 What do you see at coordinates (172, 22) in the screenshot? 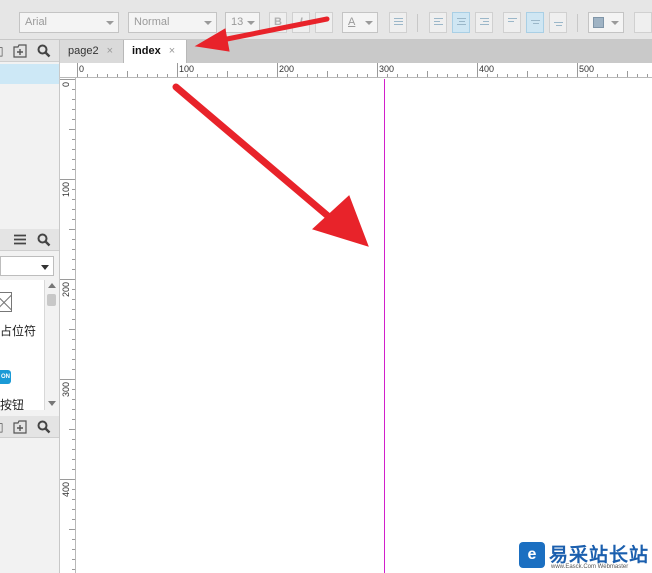
I see `font-style-select: Normal` at bounding box center [172, 22].